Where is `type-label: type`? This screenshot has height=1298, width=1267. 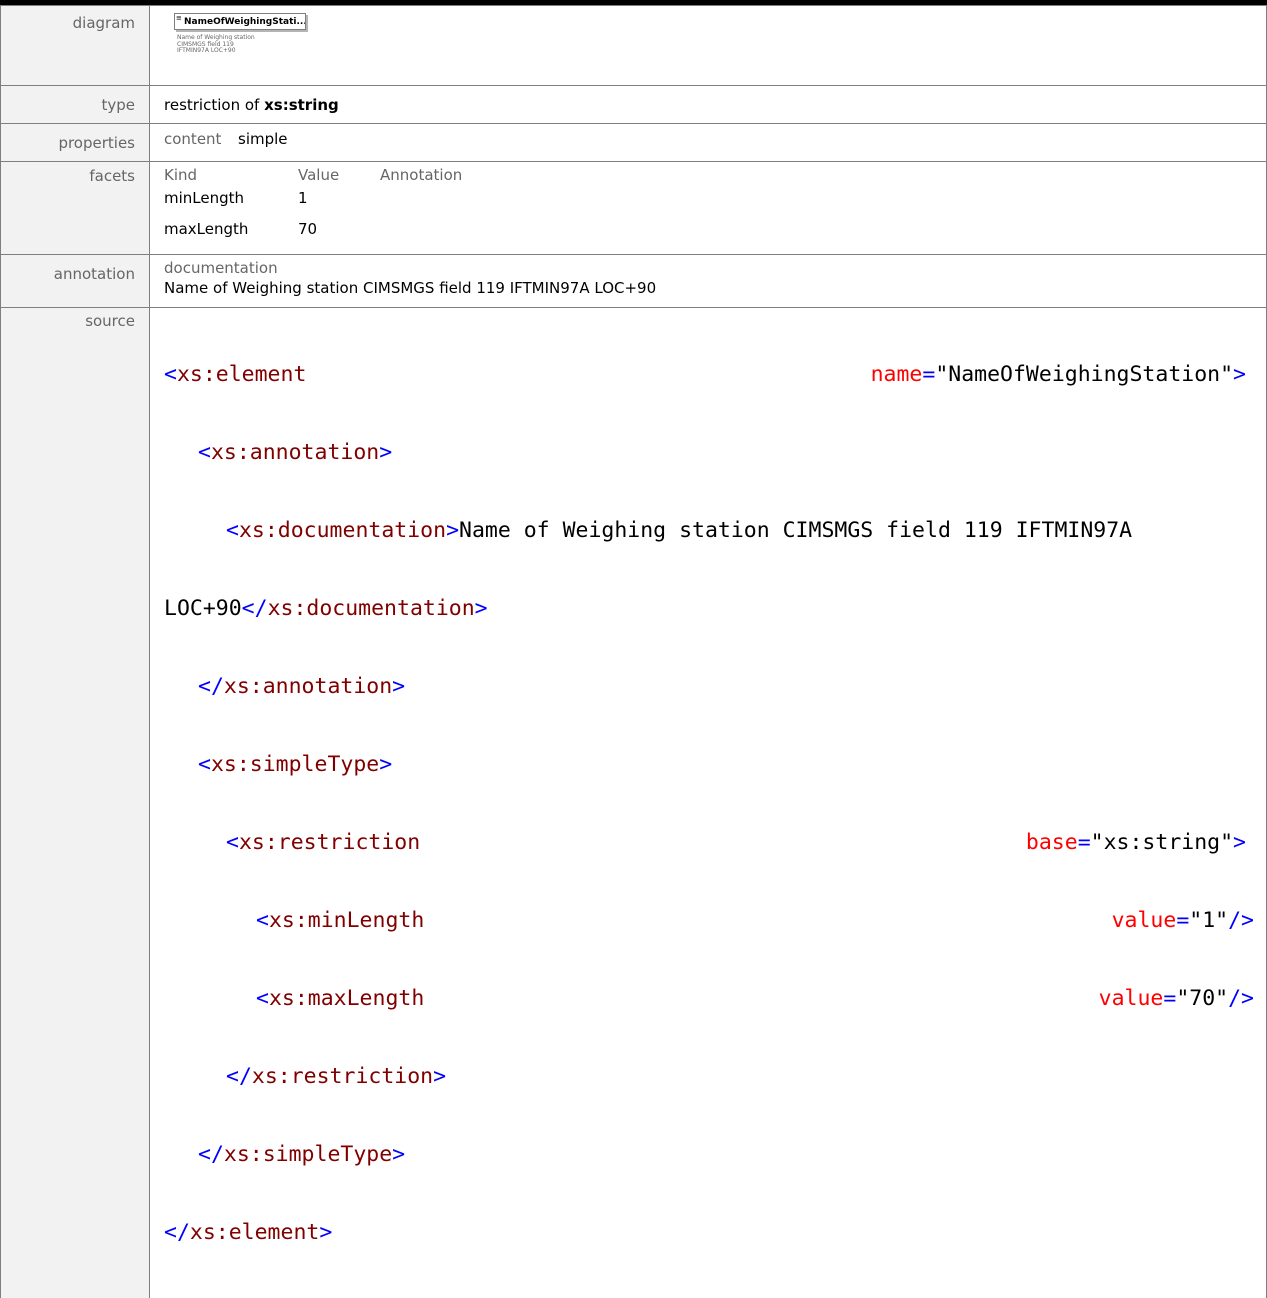
type-label: type is located at coordinates (68, 100).